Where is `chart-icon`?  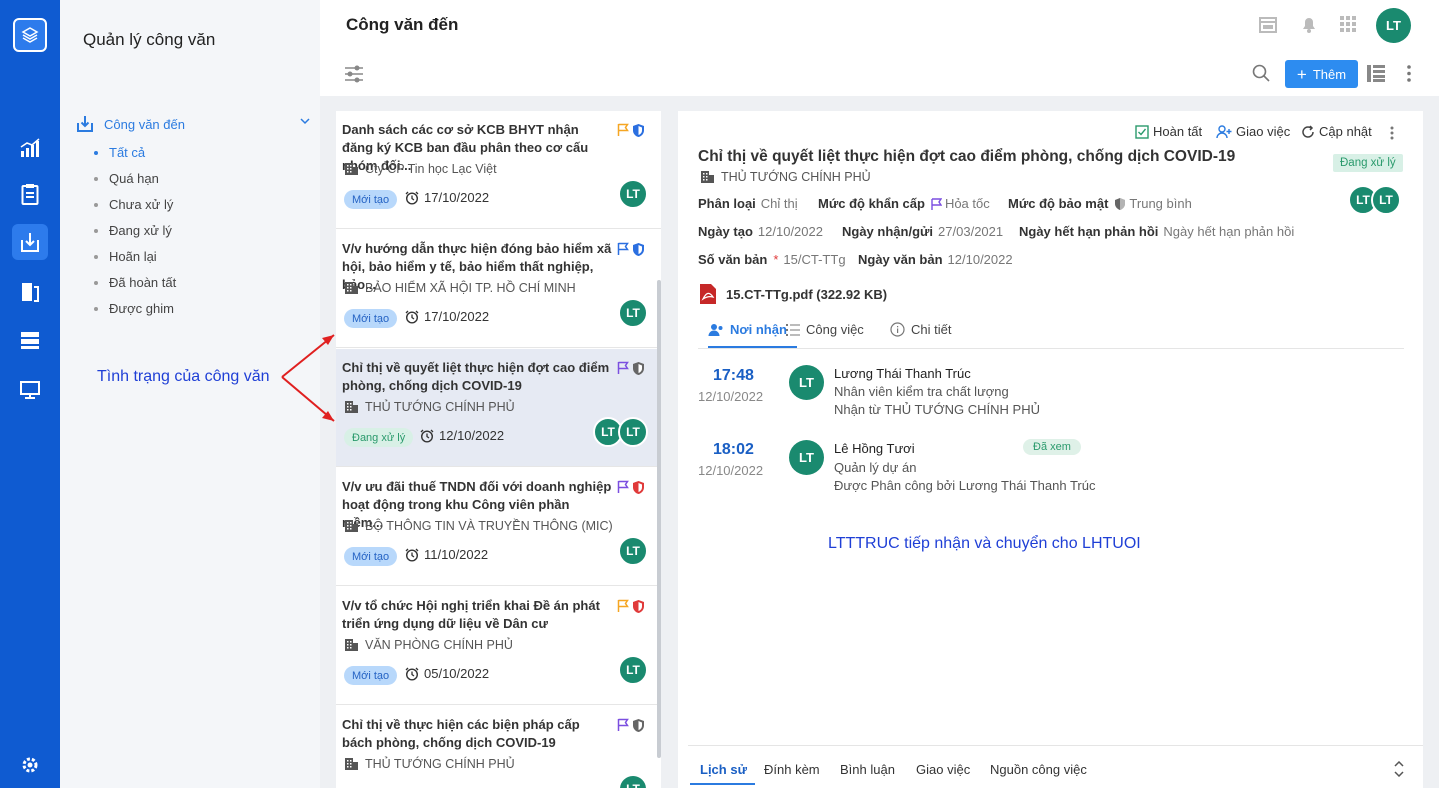
chart-icon is located at coordinates (30, 148).